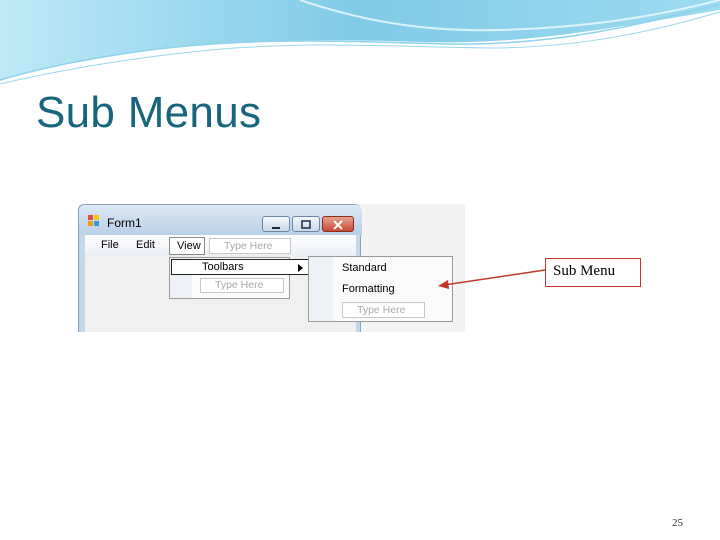 Image resolution: width=720 pixels, height=540 pixels. I want to click on menu-edit: Edit, so click(145, 245).